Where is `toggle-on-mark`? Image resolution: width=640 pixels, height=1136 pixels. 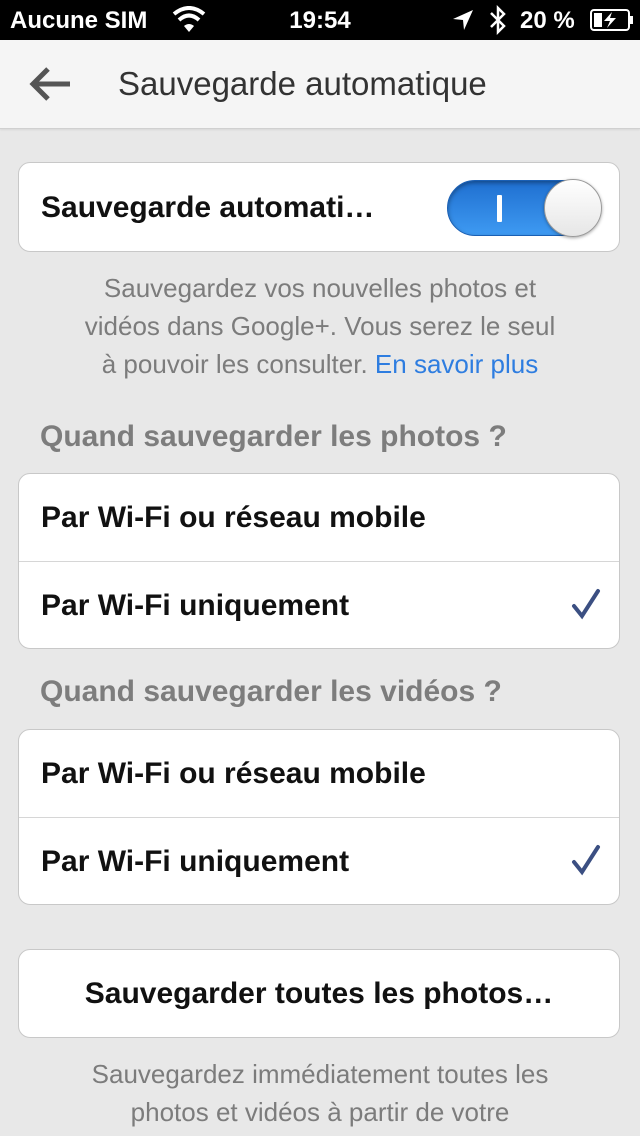 toggle-on-mark is located at coordinates (499, 208).